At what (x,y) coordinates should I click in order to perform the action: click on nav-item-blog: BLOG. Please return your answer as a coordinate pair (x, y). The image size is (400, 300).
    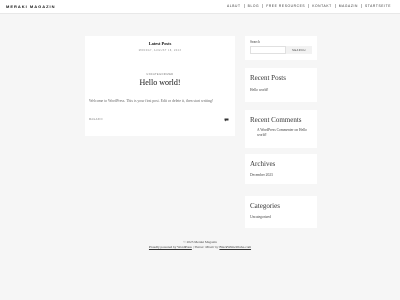
    Looking at the image, I should click on (253, 6).